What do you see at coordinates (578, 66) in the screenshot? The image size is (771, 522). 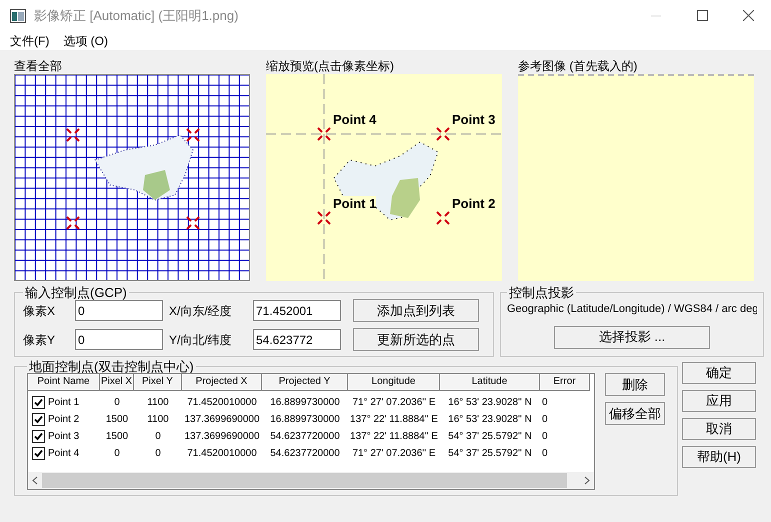 I see `panel-title: 参考图像 (首先载入的)` at bounding box center [578, 66].